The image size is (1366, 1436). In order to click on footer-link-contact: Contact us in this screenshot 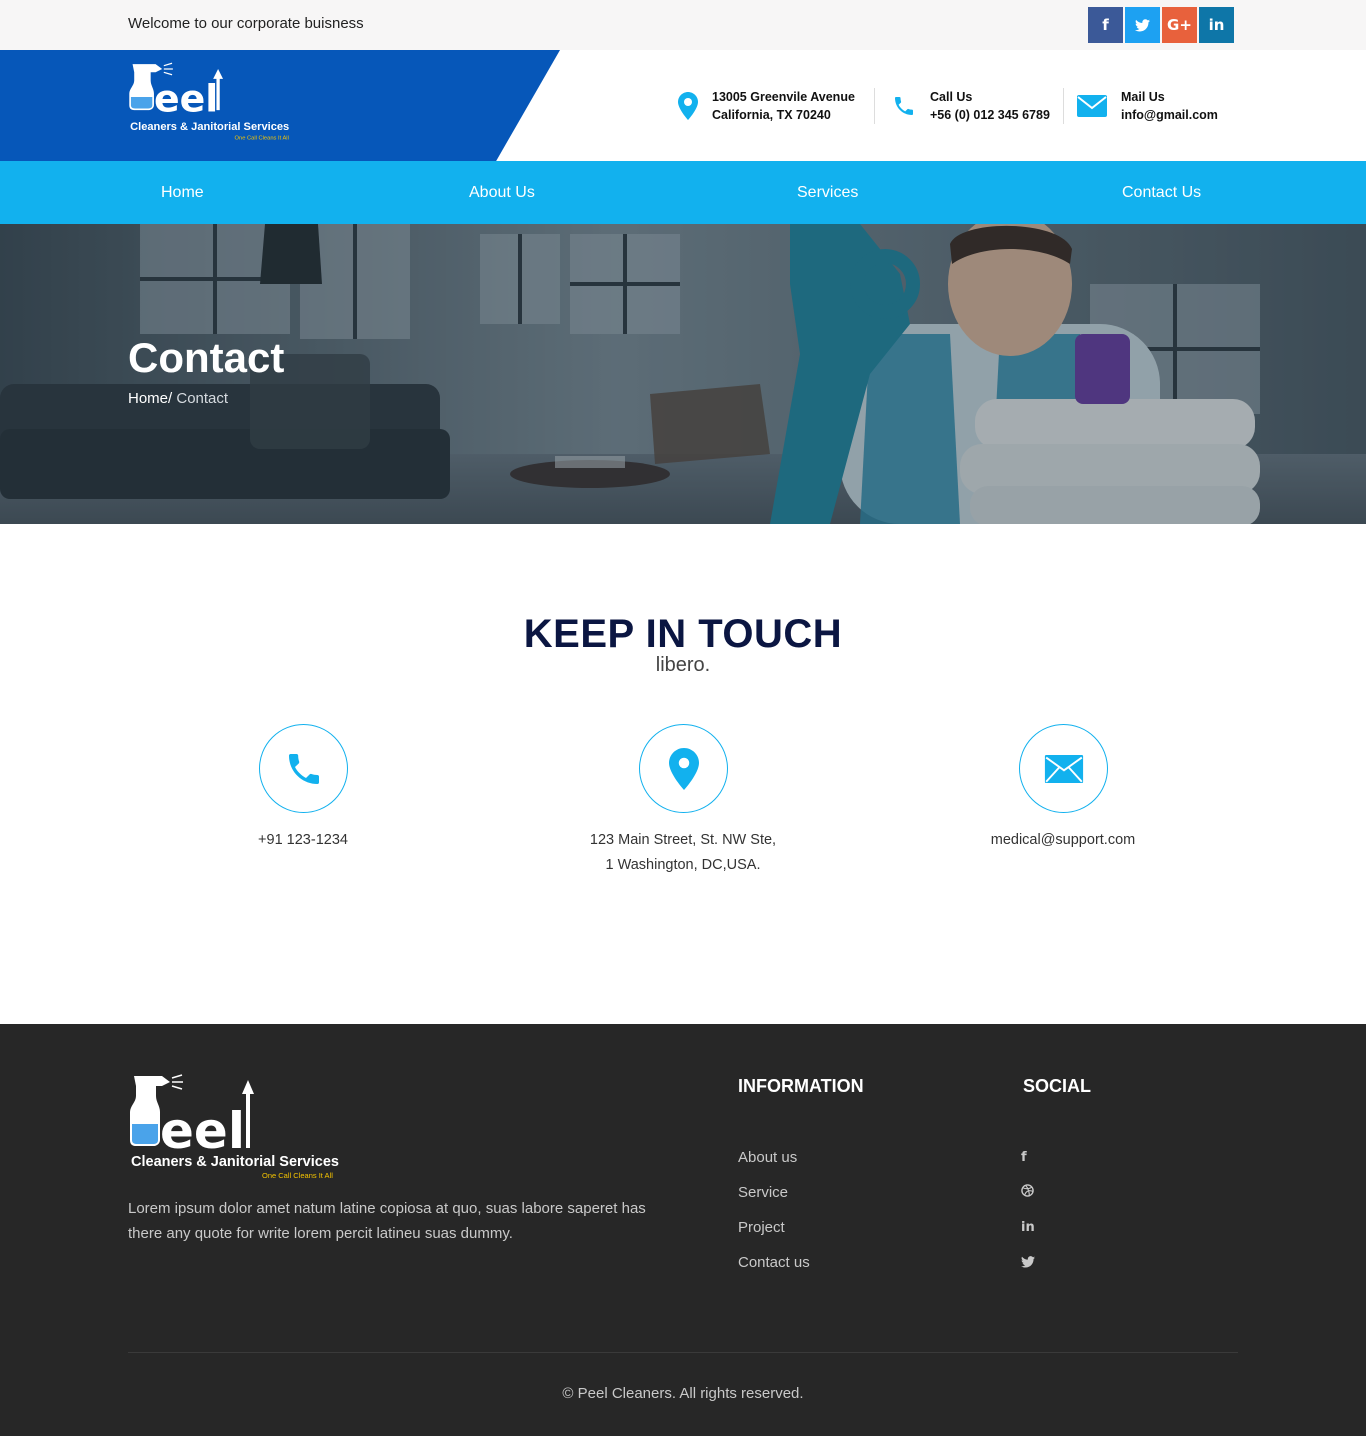, I will do `click(774, 1262)`.